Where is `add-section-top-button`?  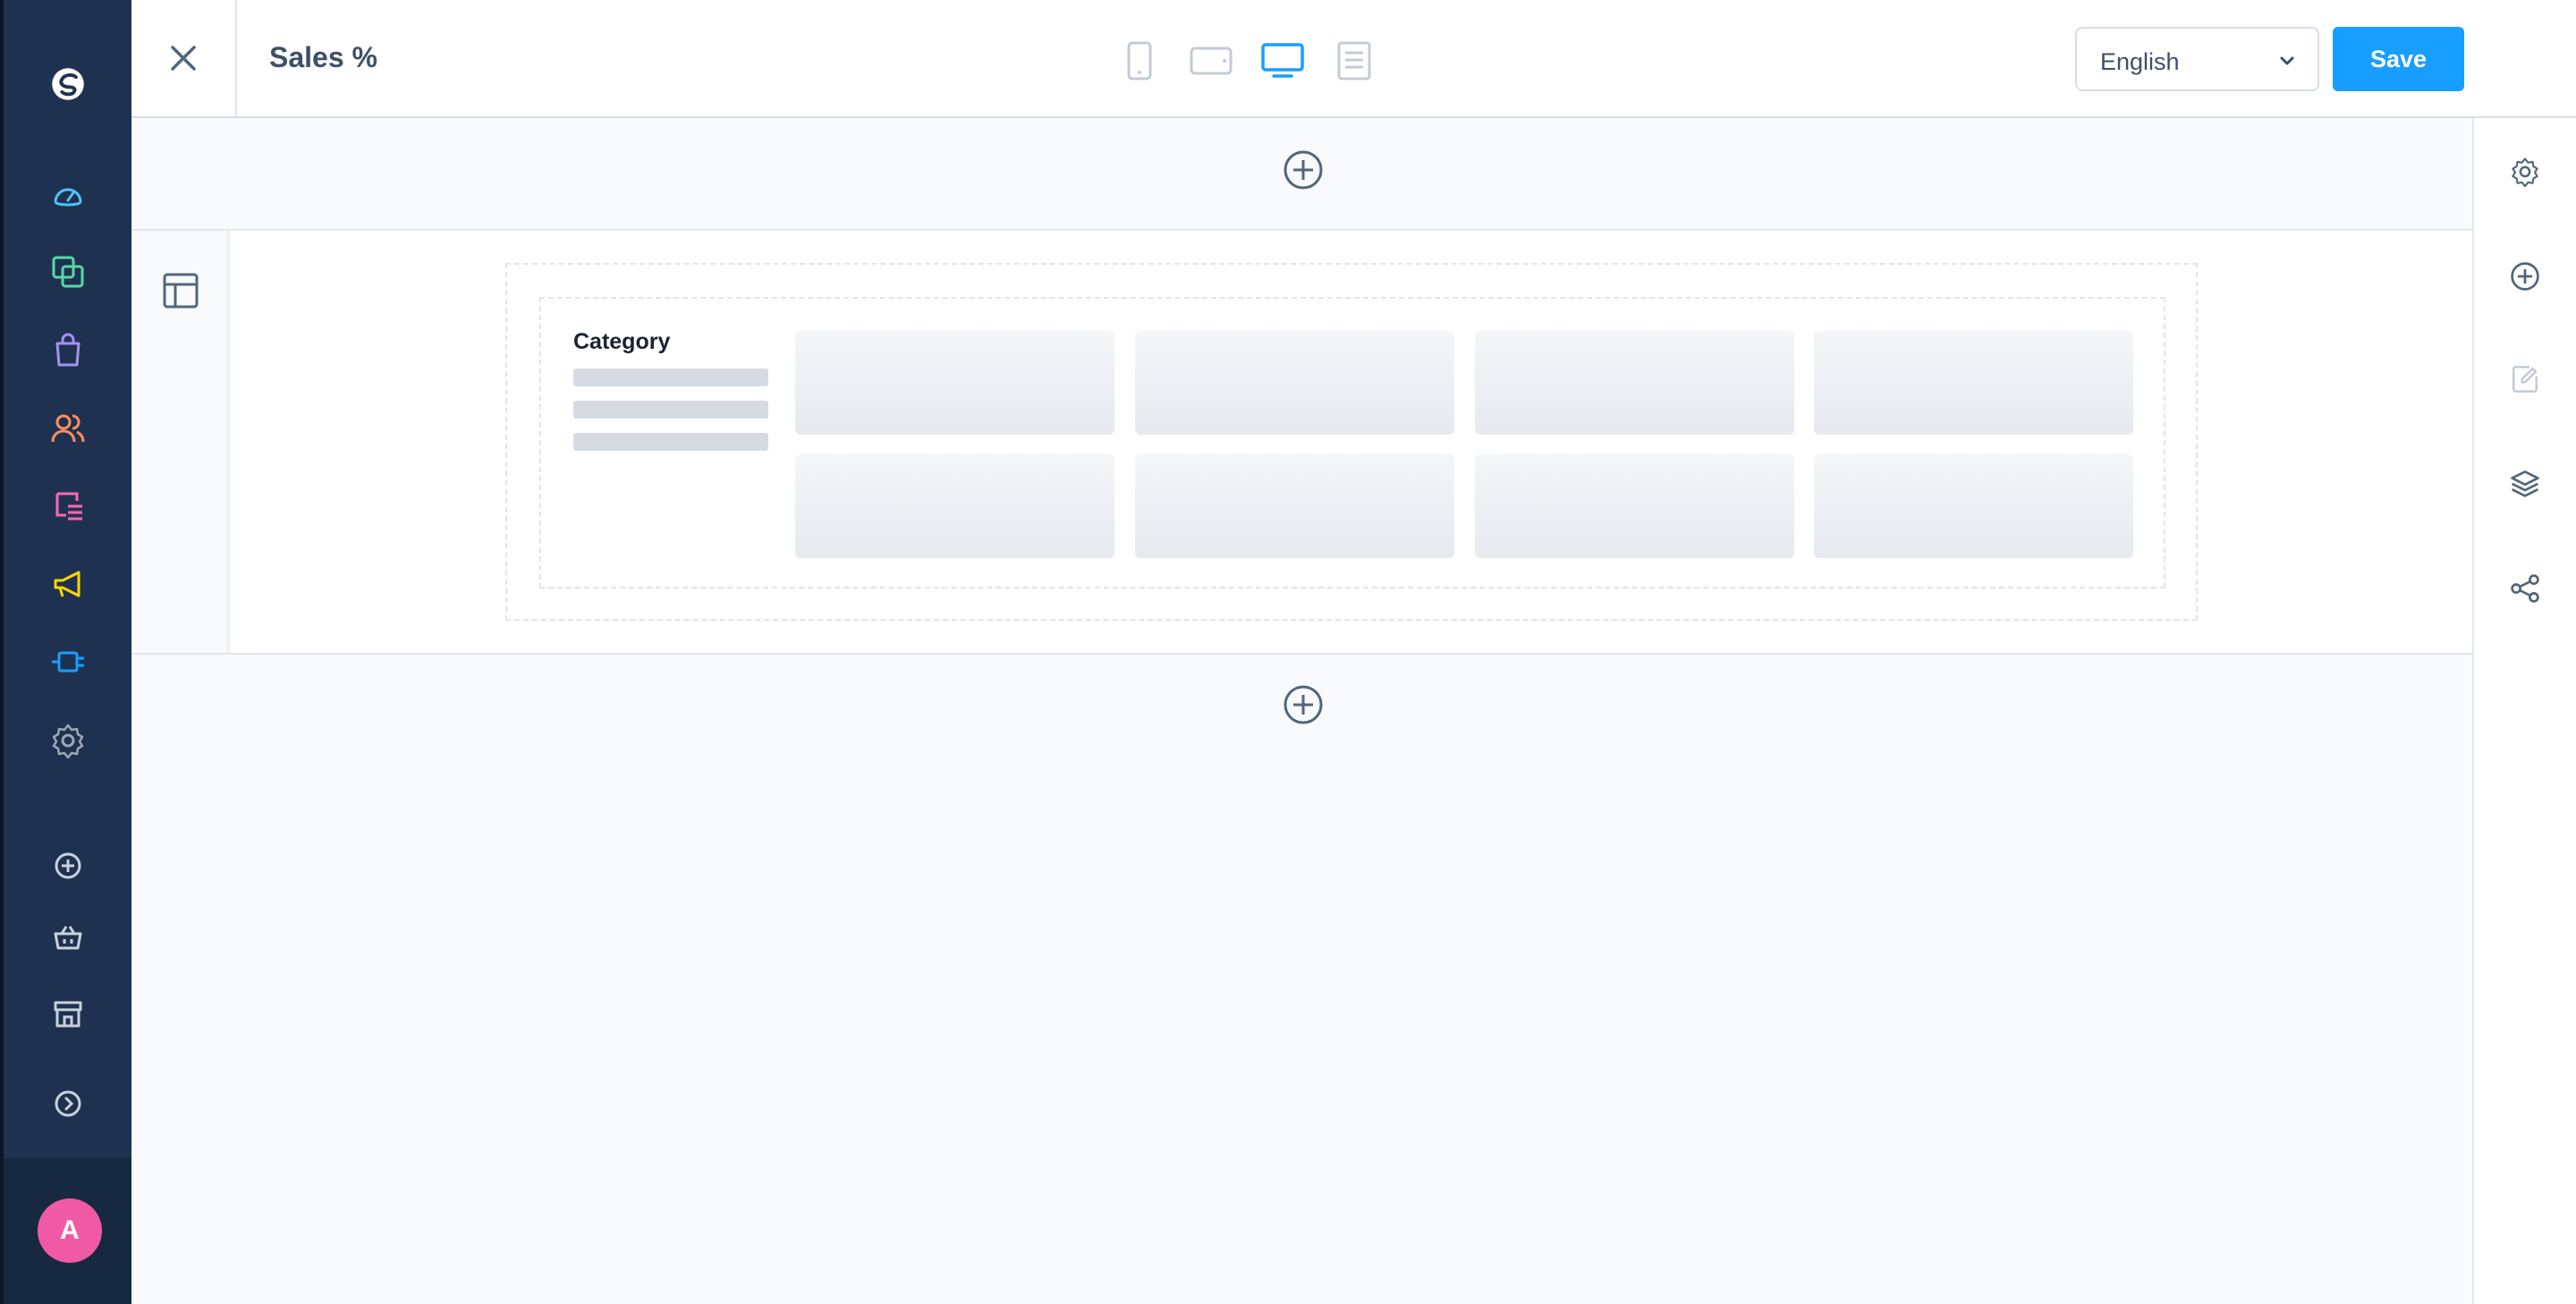 add-section-top-button is located at coordinates (1303, 170).